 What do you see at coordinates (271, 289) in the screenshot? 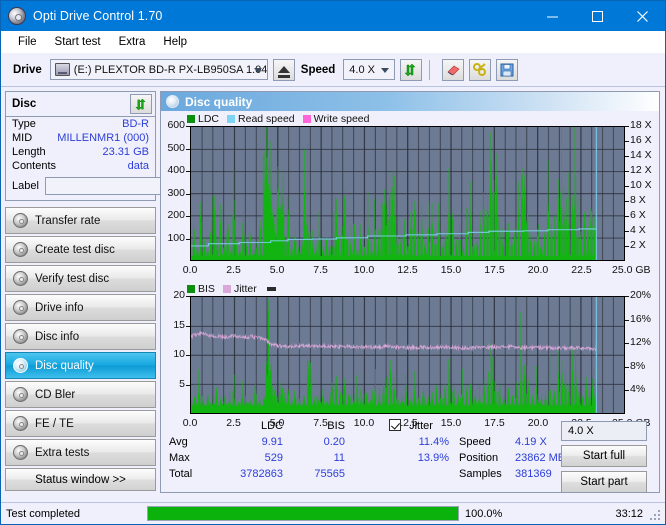
I see `jitter-marker-icon` at bounding box center [271, 289].